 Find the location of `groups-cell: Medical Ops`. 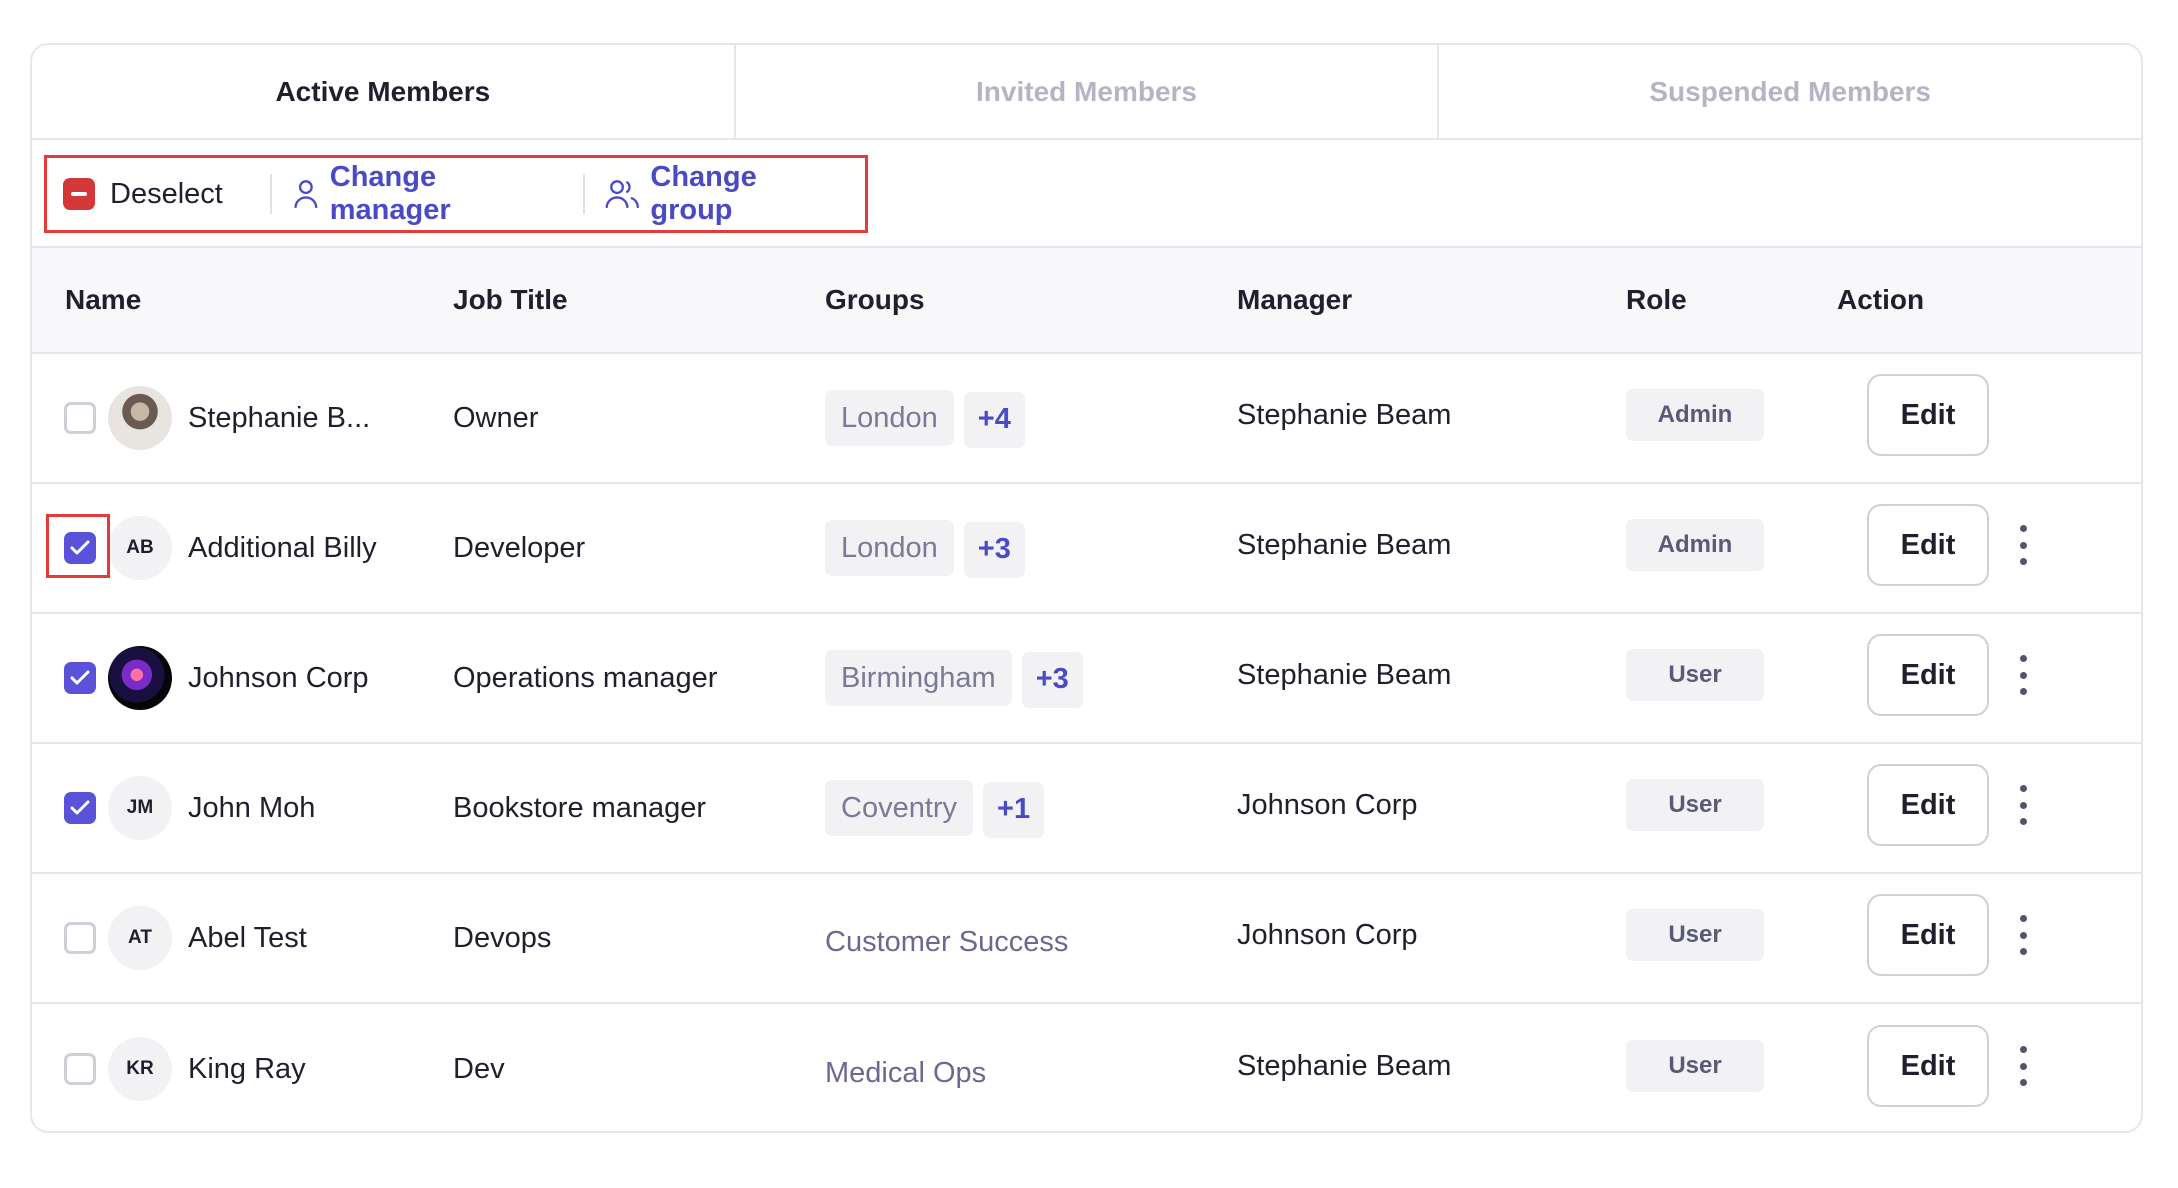

groups-cell: Medical Ops is located at coordinates (1031, 1069).